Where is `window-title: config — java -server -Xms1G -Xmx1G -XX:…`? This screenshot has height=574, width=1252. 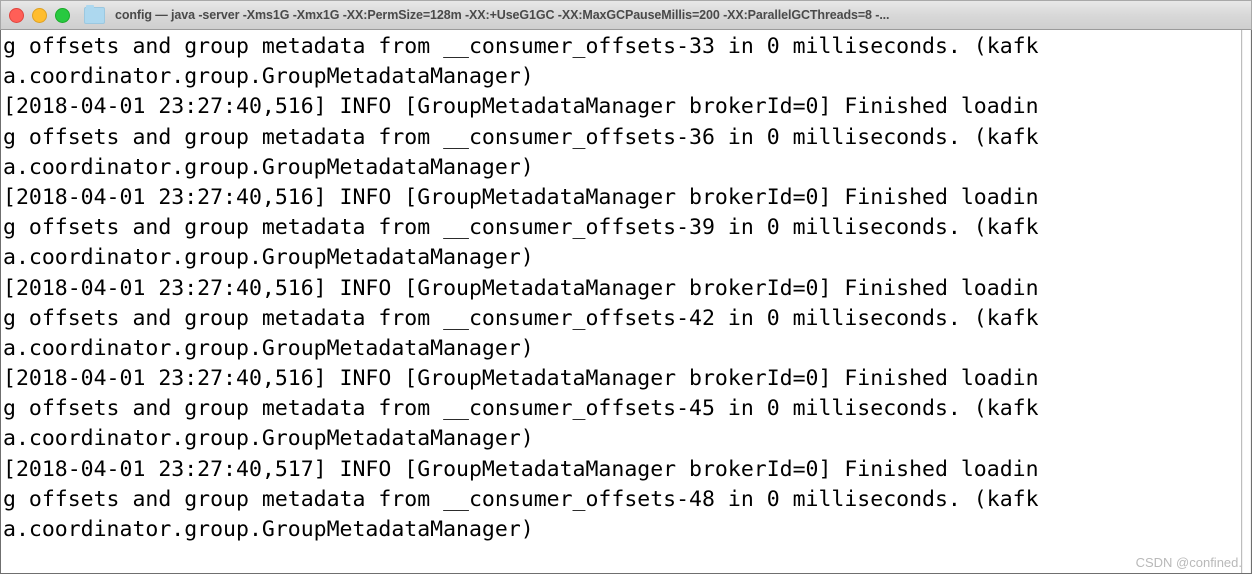
window-title: config — java -server -Xms1G -Xmx1G -XX:… is located at coordinates (502, 15).